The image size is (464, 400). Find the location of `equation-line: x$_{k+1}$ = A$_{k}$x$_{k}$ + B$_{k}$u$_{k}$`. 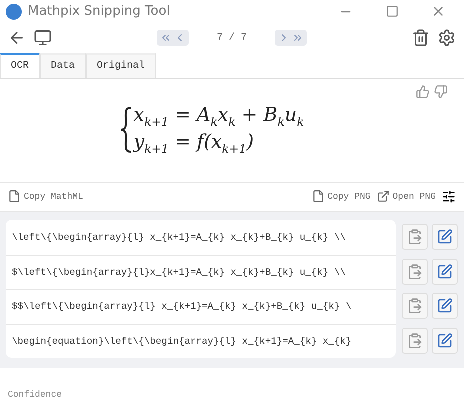

equation-line: x$_{k+1}$ = A$_{k}$x$_{k}$ + B$_{k}$u$_{k}$ is located at coordinates (219, 117).